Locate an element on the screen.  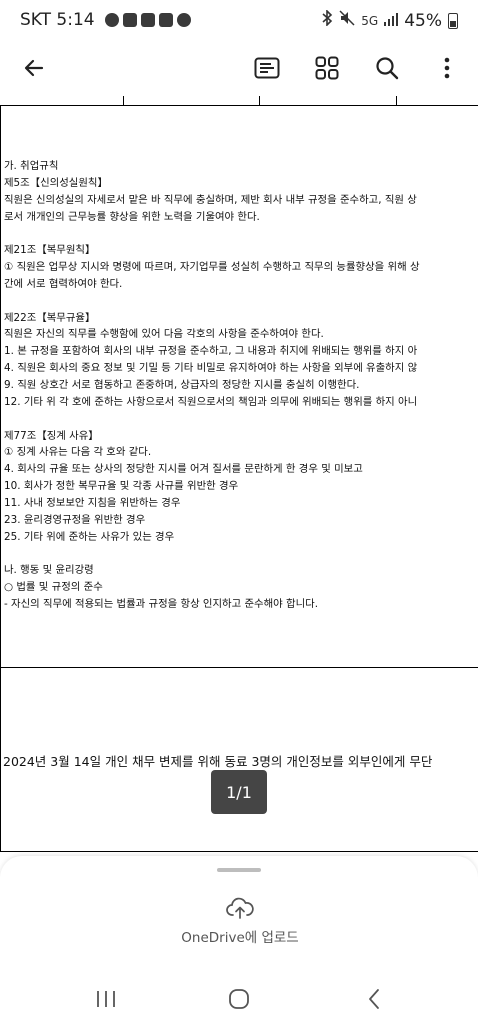
document-line: 가. 취업규칙 is located at coordinates (31, 166).